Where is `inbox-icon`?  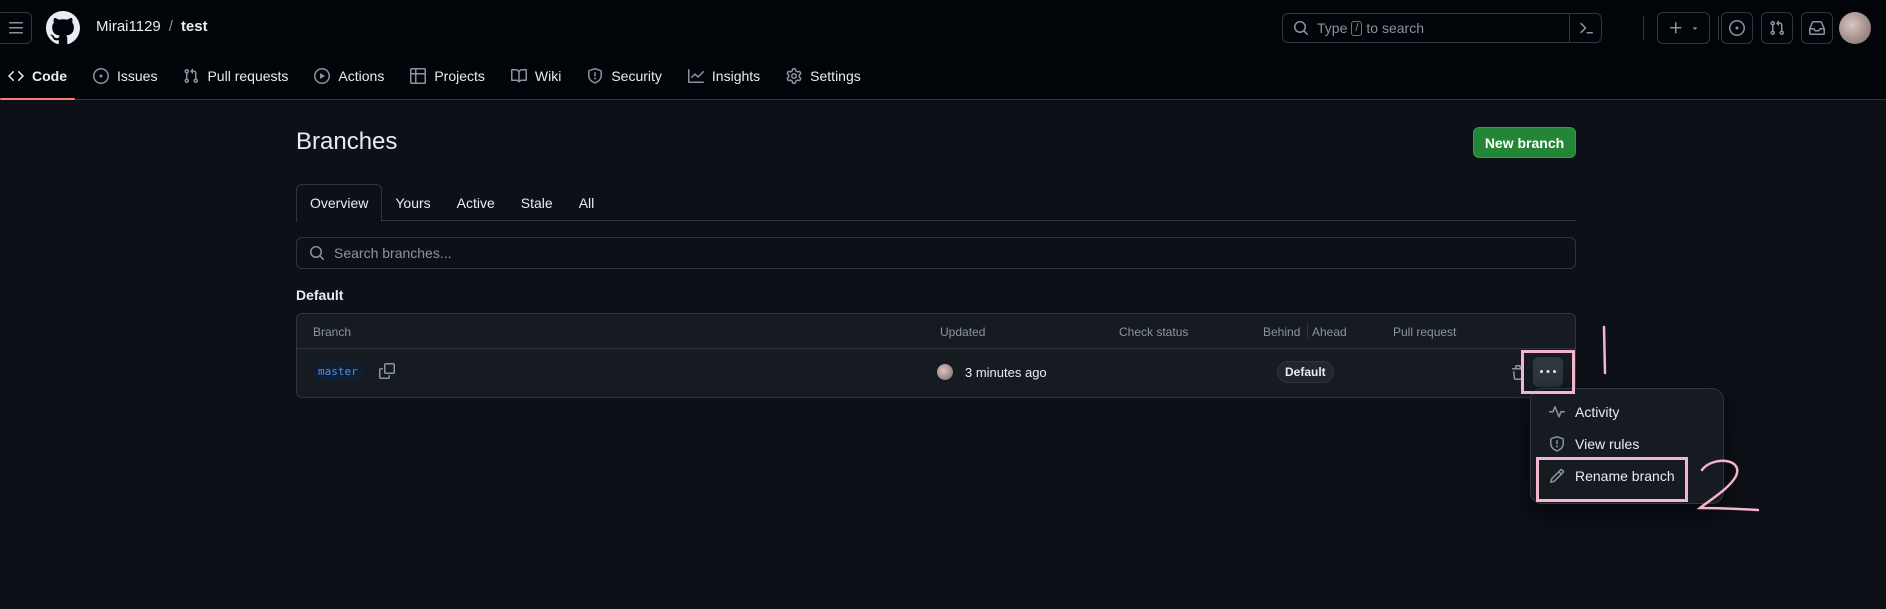
inbox-icon is located at coordinates (1817, 28).